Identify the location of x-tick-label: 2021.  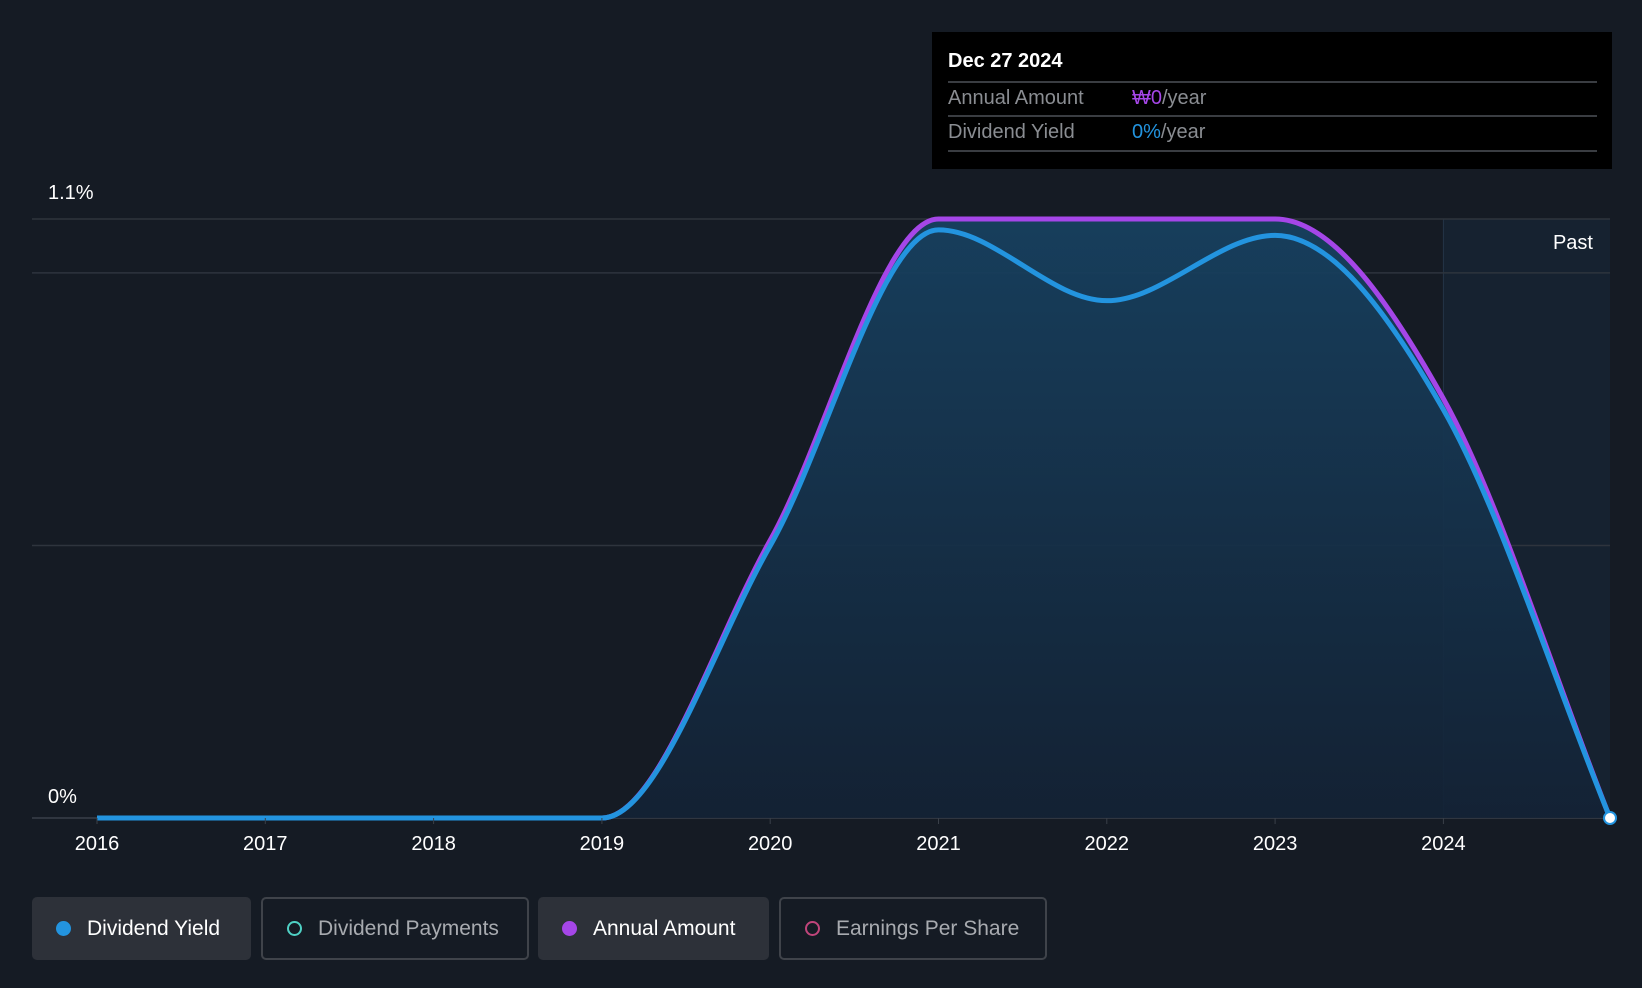
(938, 844).